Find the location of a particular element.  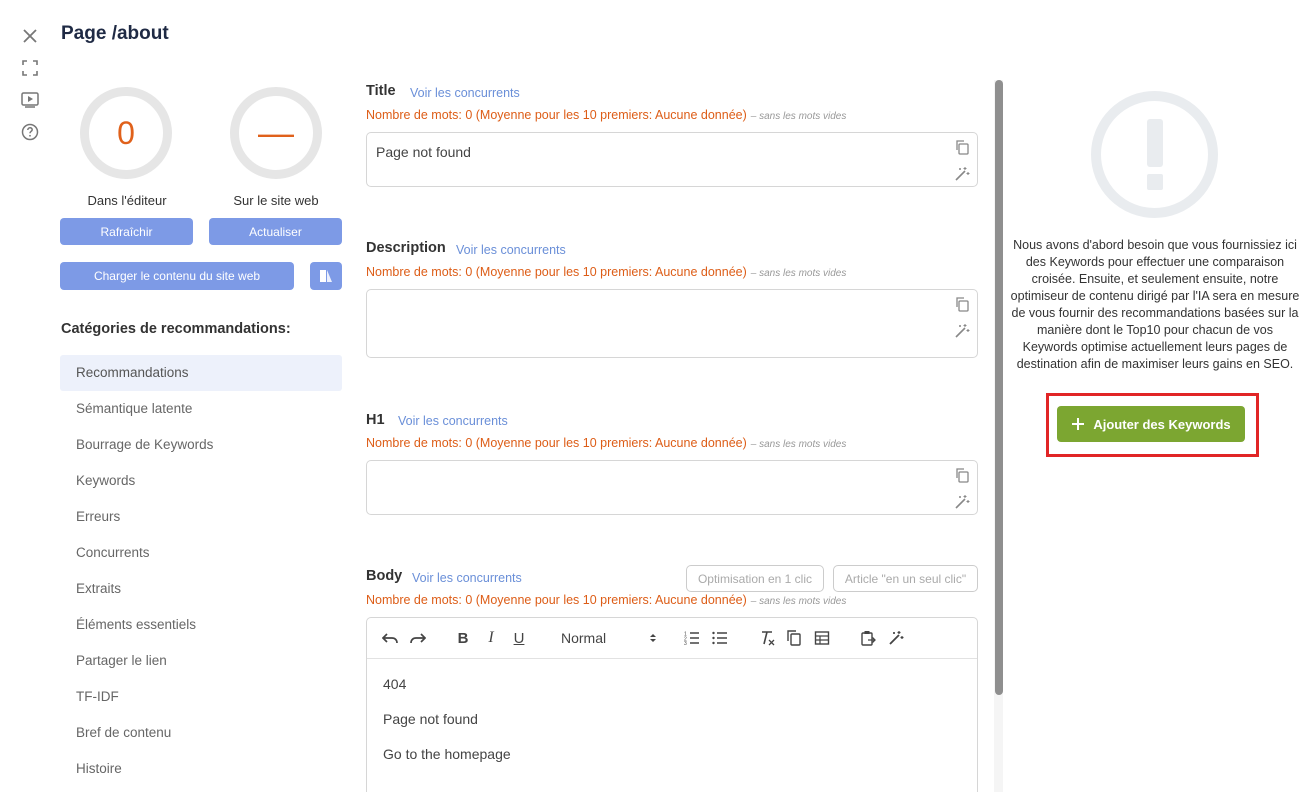

bullet-list-icon is located at coordinates (720, 638).